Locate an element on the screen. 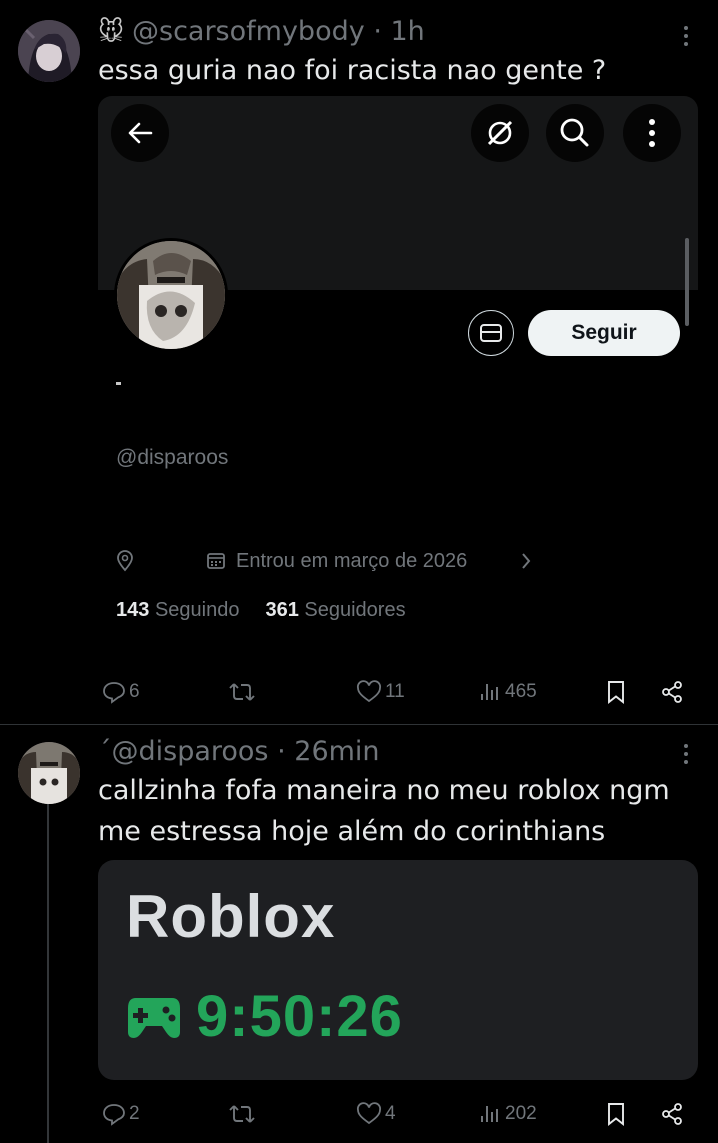 This screenshot has width=718, height=1143. reply-button: 2 is located at coordinates (121, 1114).